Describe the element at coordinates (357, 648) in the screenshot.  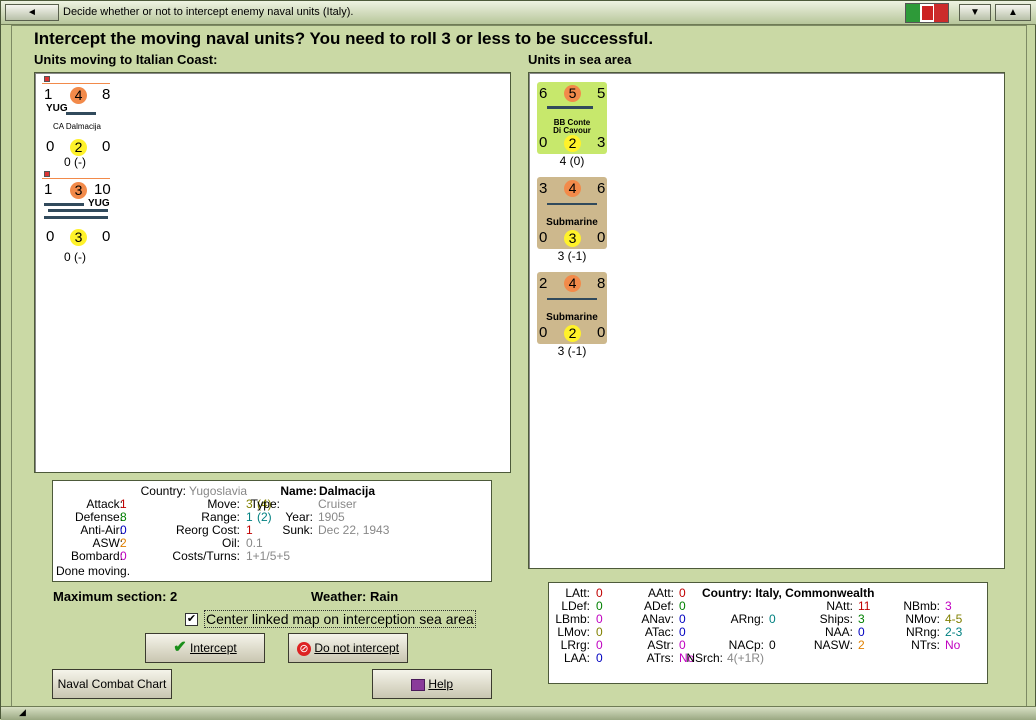
I see `do-not-intercept-label: Do not intercept` at that location.